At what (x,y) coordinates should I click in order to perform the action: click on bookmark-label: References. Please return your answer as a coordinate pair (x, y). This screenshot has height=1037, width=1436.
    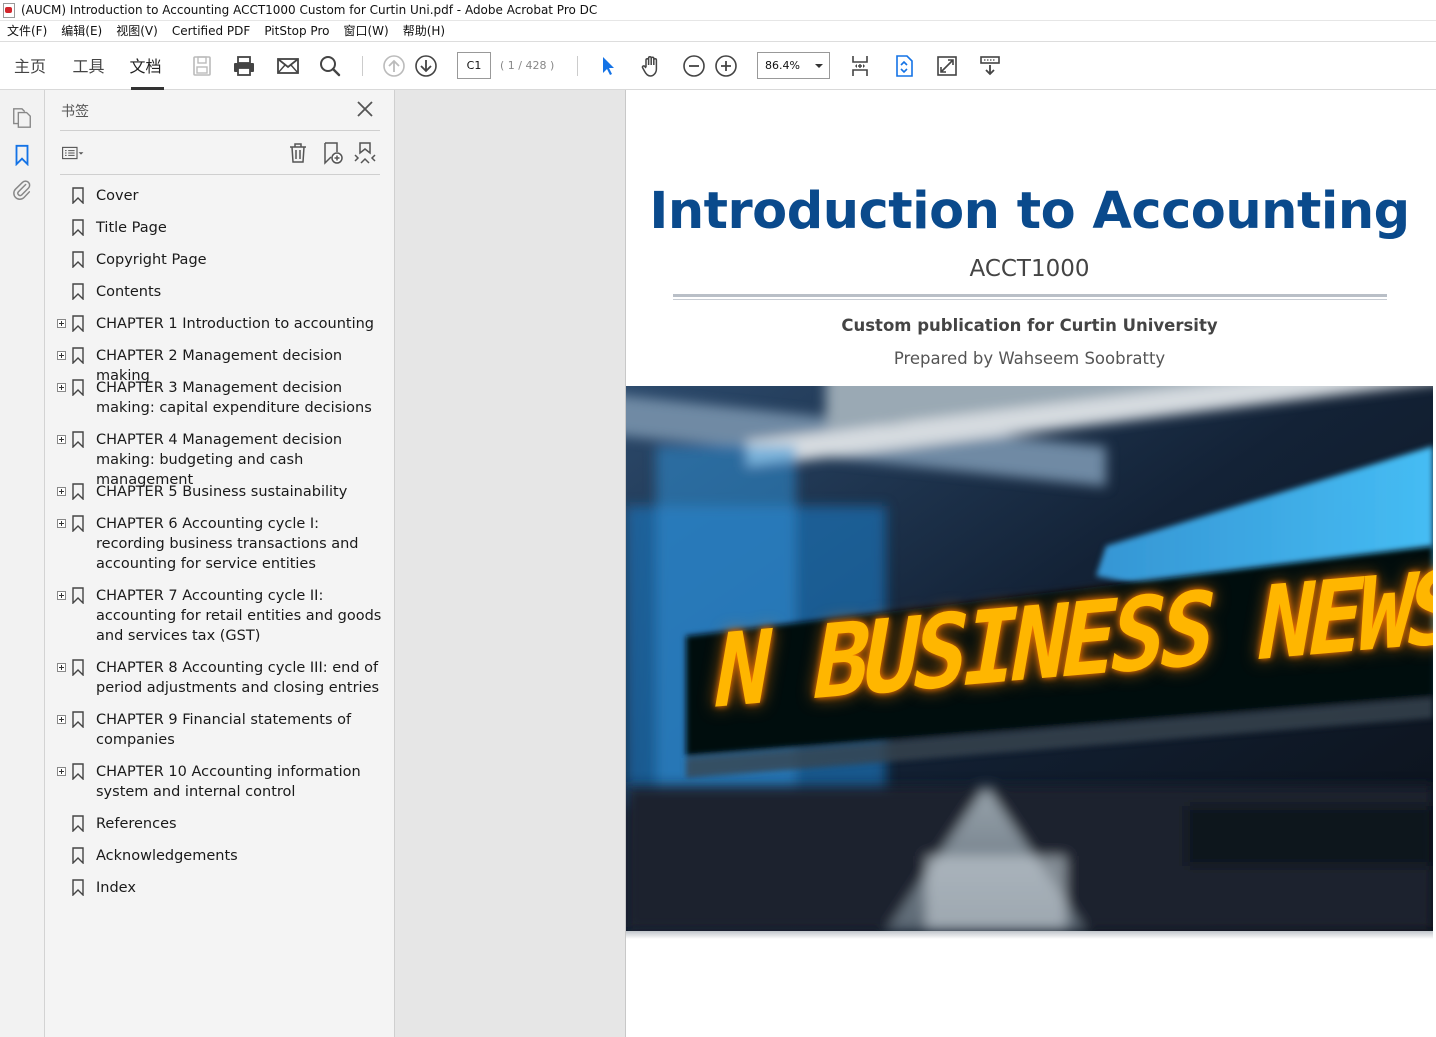
    Looking at the image, I should click on (136, 824).